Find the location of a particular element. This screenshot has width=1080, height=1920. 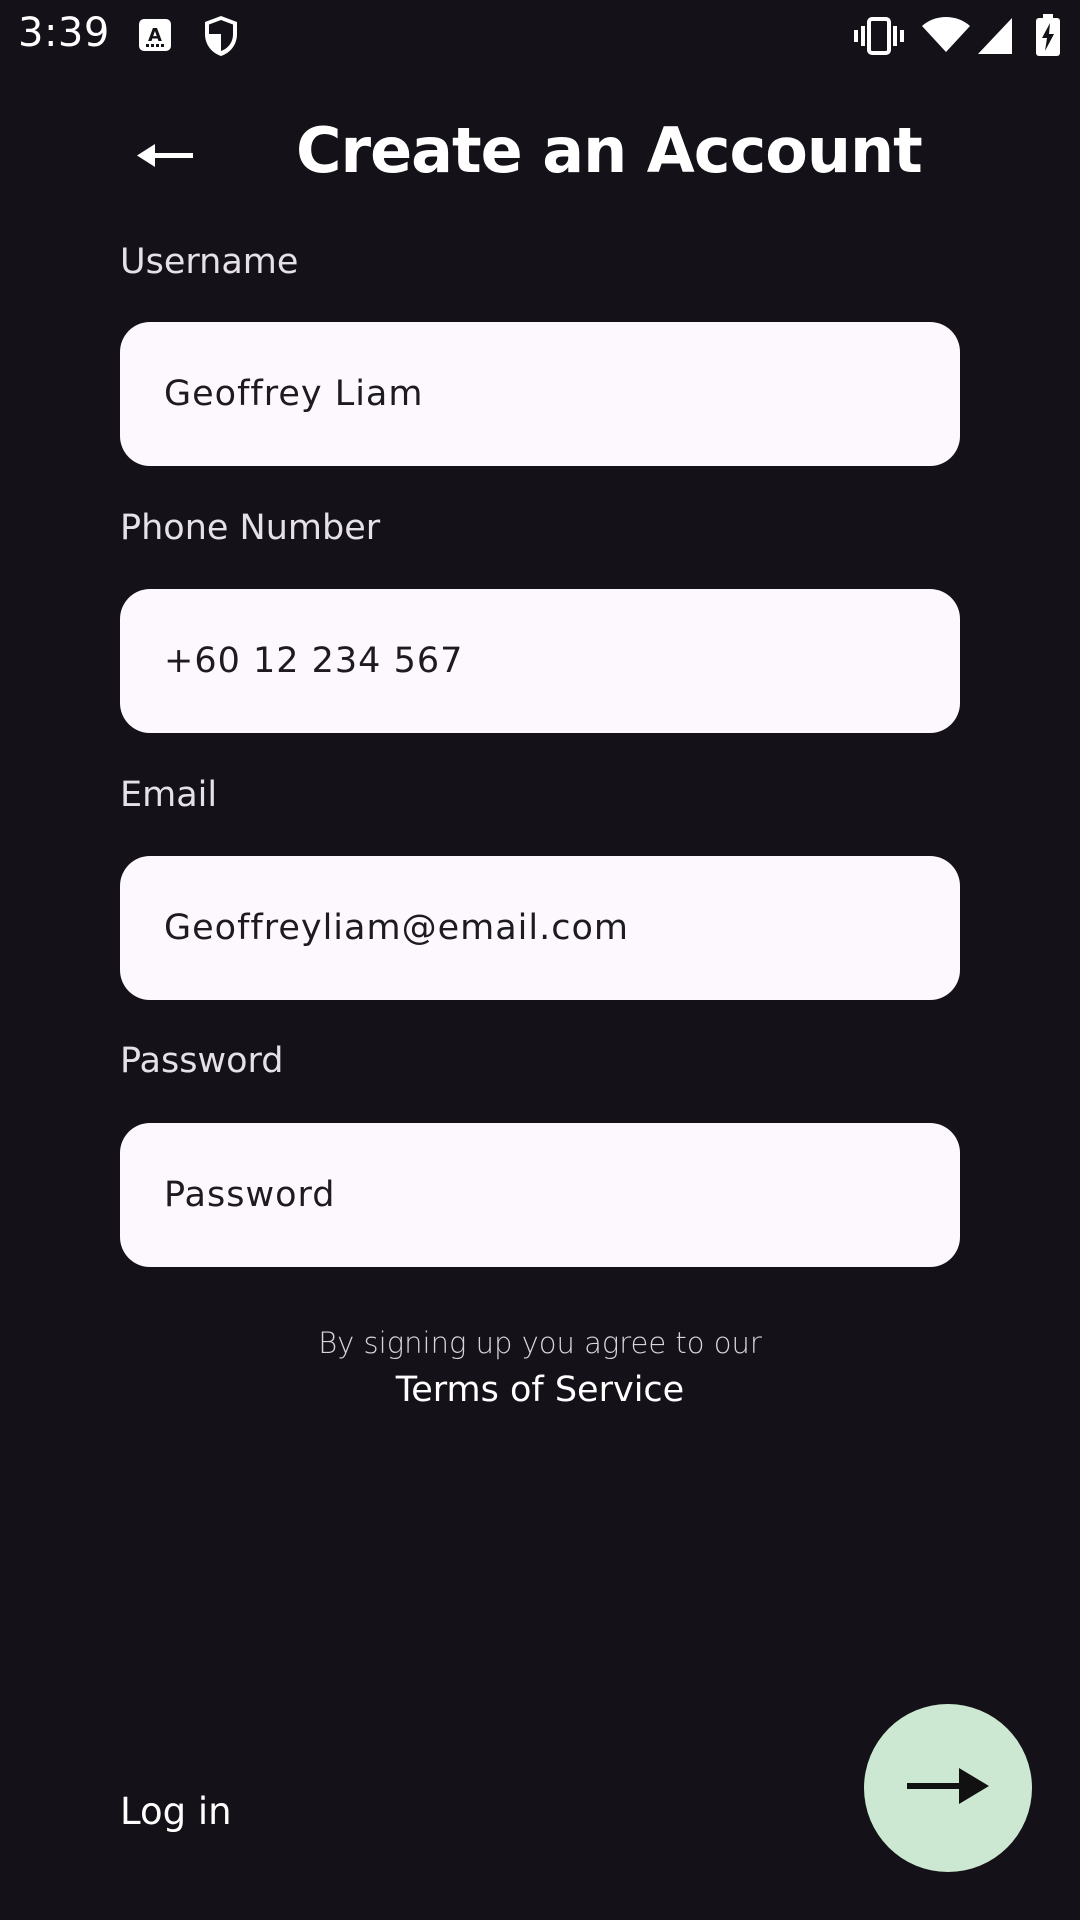

page-title: Create an Account is located at coordinates (609, 150).